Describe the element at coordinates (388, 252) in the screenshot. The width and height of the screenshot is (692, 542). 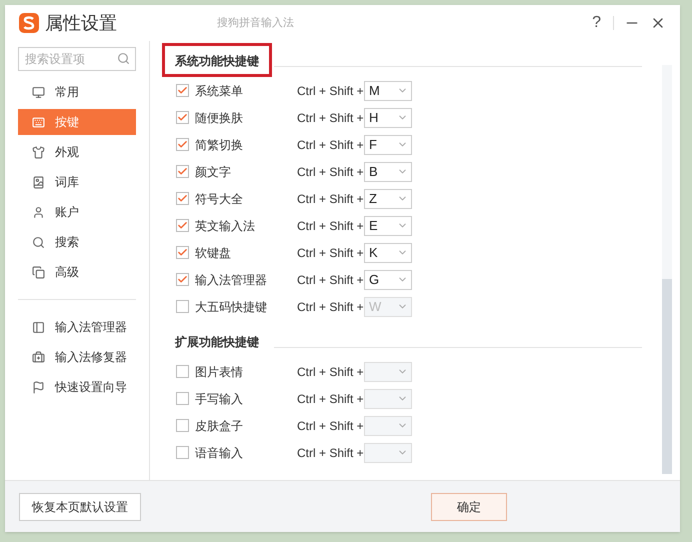
I see `key-dropdown: K` at that location.